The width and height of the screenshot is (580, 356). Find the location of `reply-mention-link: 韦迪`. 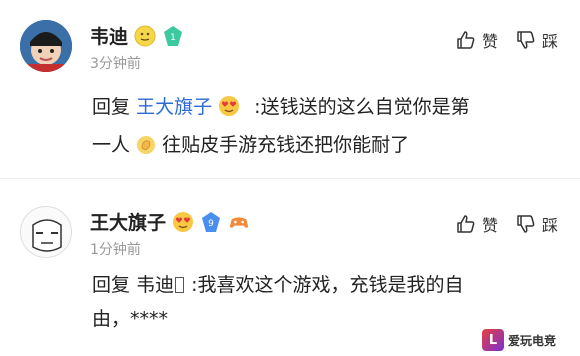

reply-mention-link: 韦迪 is located at coordinates (155, 285).